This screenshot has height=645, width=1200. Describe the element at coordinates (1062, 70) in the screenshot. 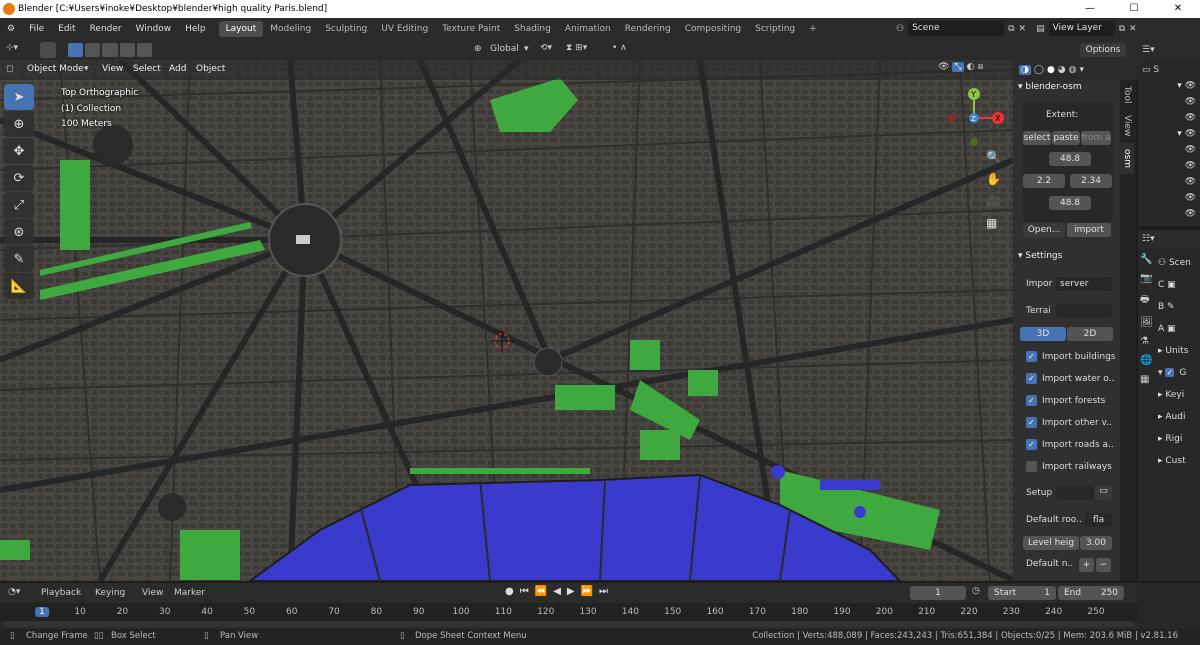

I see `material-shading-icon: ◕` at that location.